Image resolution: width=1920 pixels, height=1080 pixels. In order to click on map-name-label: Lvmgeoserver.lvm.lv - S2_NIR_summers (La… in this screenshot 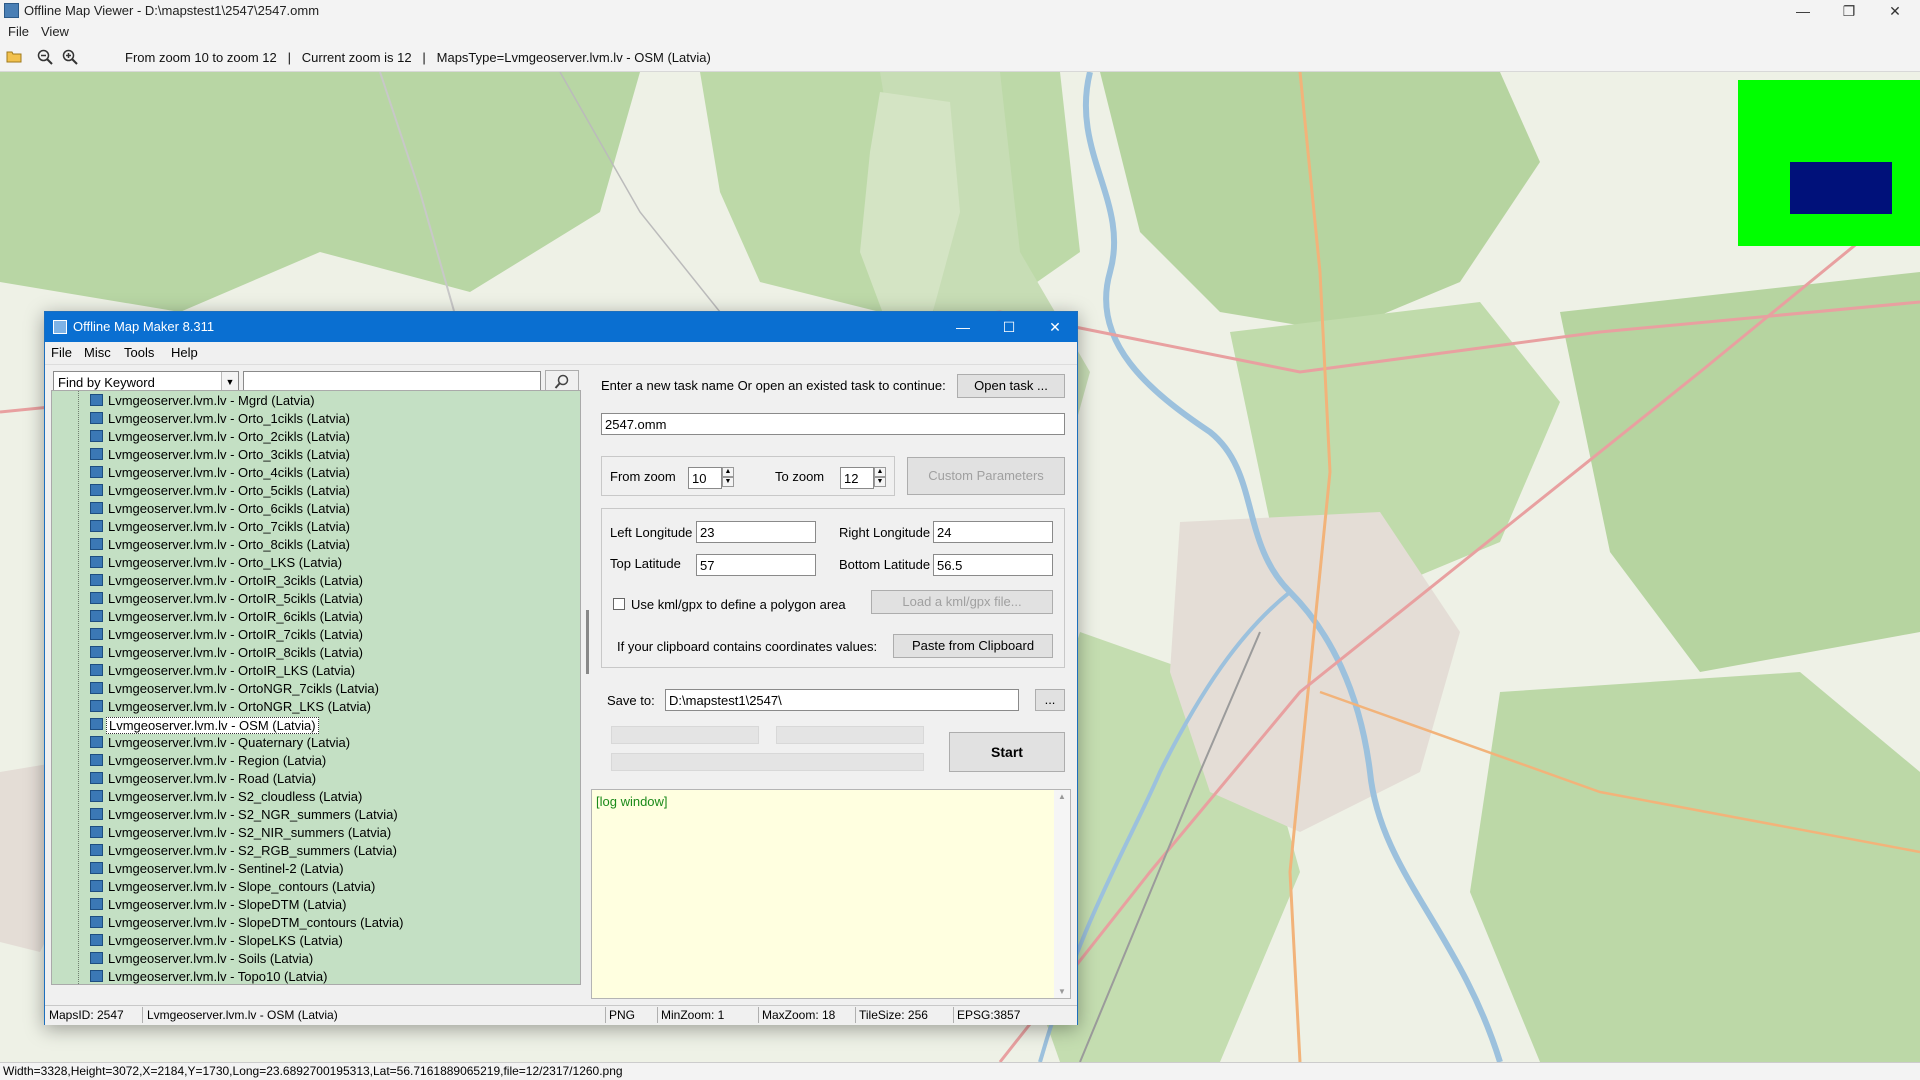, I will do `click(250, 832)`.